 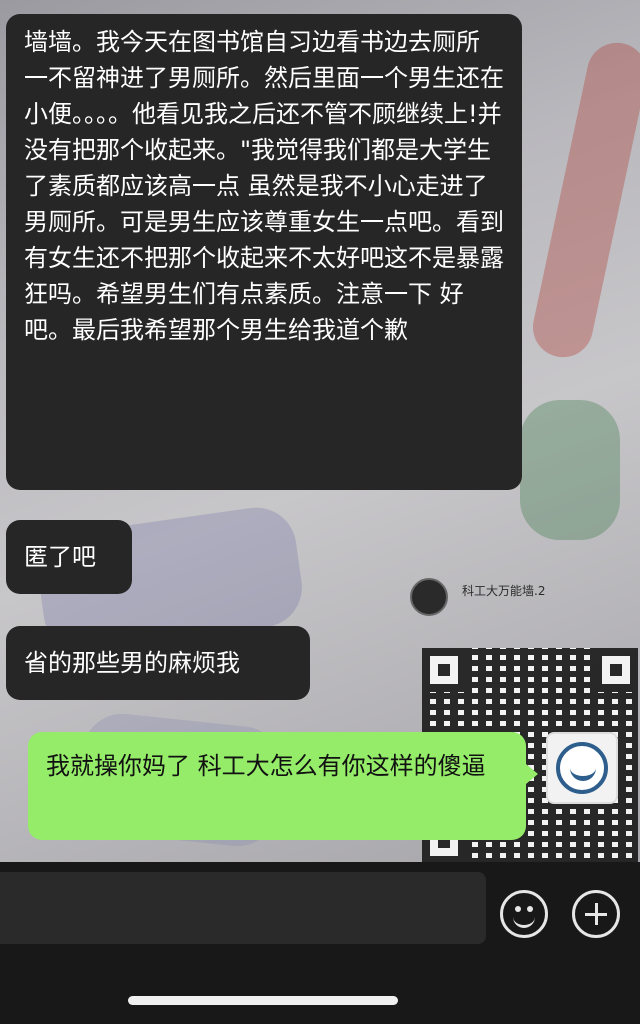 What do you see at coordinates (283, 786) in the screenshot?
I see `sent-message: 我就操你妈了 科工大怎么有你这样的傻逼` at bounding box center [283, 786].